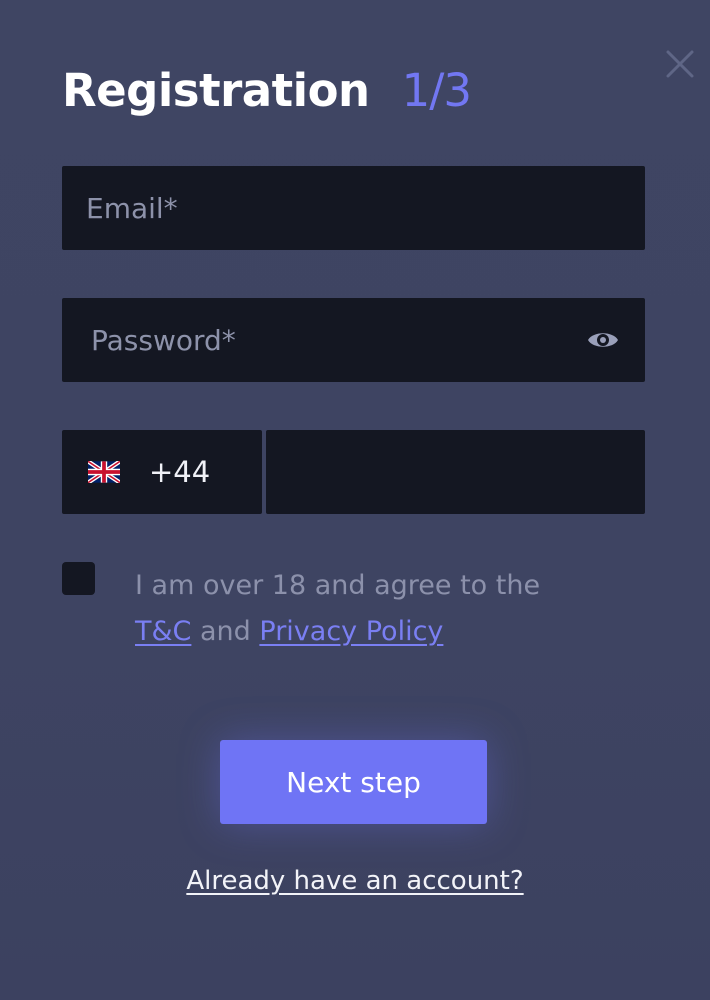 This screenshot has height=1000, width=710. What do you see at coordinates (104, 472) in the screenshot?
I see `uk-flag-icon` at bounding box center [104, 472].